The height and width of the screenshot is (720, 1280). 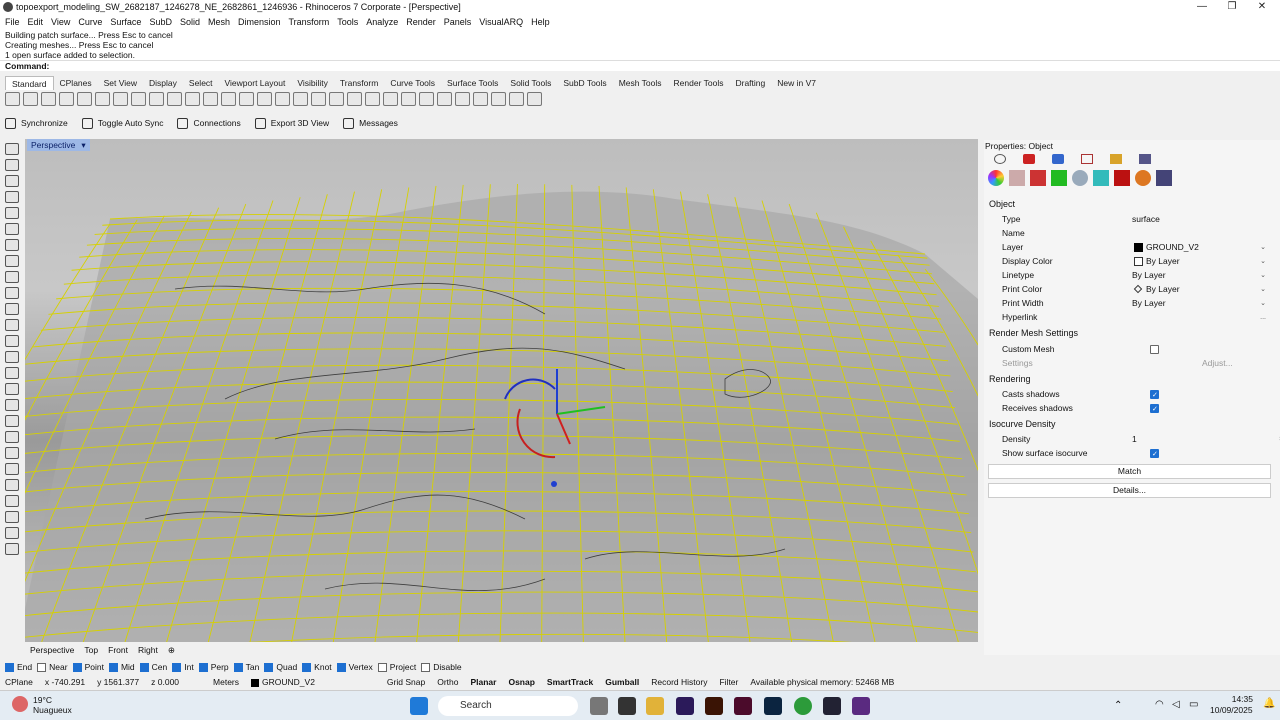 What do you see at coordinates (12, 261) in the screenshot?
I see `rectangle-icon` at bounding box center [12, 261].